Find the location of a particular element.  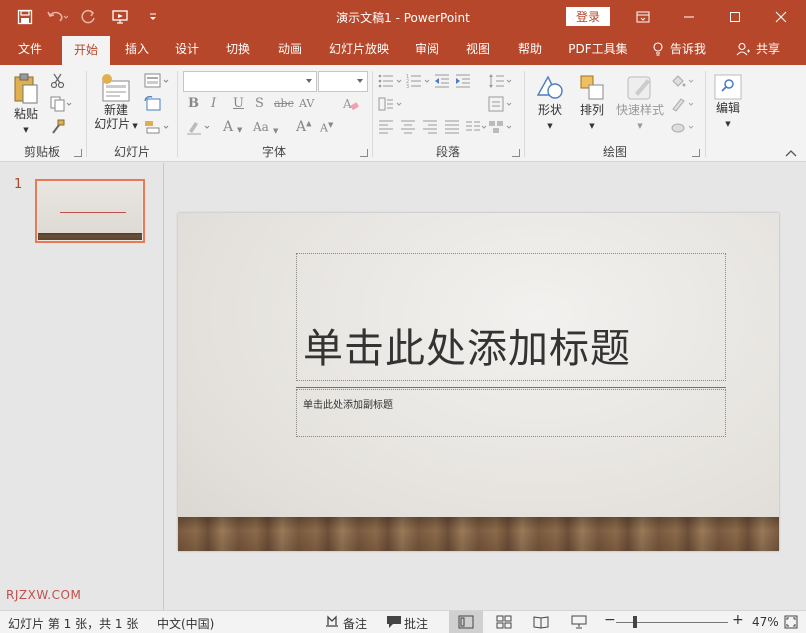

close-button is located at coordinates (781, 17).